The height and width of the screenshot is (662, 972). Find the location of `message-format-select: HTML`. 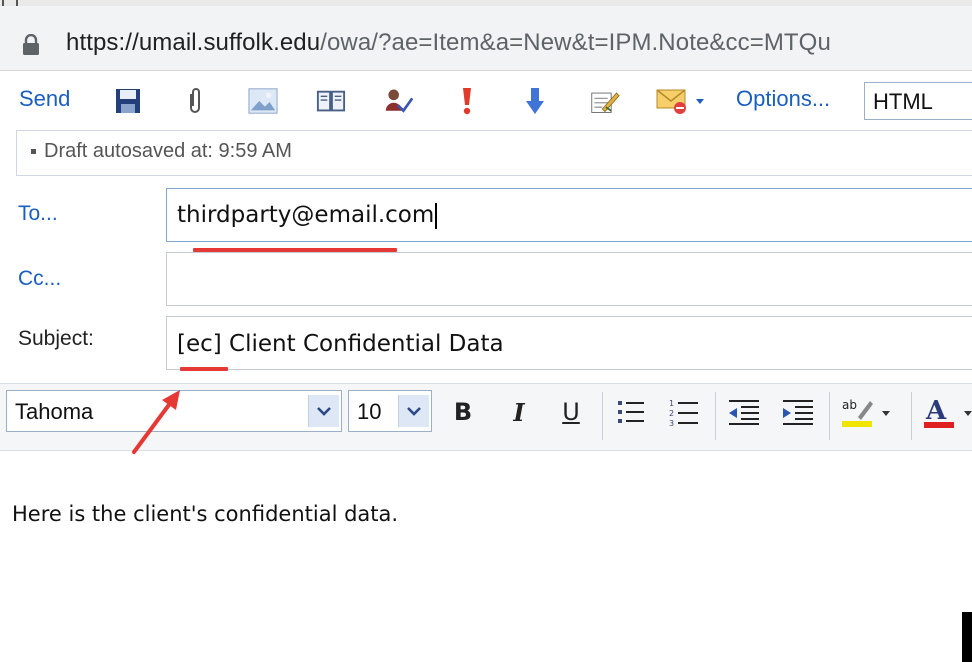

message-format-select: HTML is located at coordinates (918, 101).